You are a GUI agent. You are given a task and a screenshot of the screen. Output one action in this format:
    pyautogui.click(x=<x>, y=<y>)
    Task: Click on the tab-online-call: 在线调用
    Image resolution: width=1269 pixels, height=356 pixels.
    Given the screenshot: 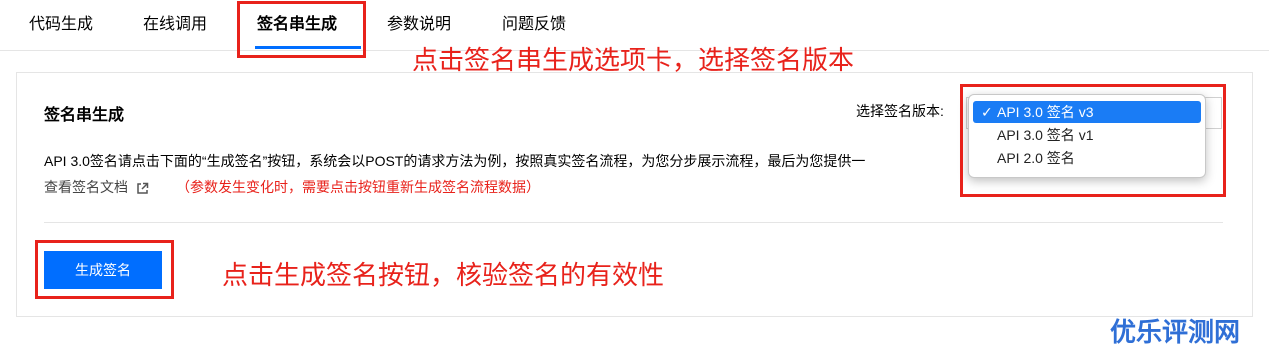 What is the action you would take?
    pyautogui.click(x=175, y=22)
    